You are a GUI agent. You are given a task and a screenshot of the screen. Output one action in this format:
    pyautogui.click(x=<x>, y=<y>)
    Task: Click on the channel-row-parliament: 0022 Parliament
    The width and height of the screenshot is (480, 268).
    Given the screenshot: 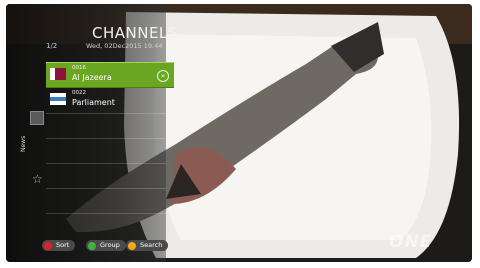 What is the action you would take?
    pyautogui.click(x=110, y=100)
    